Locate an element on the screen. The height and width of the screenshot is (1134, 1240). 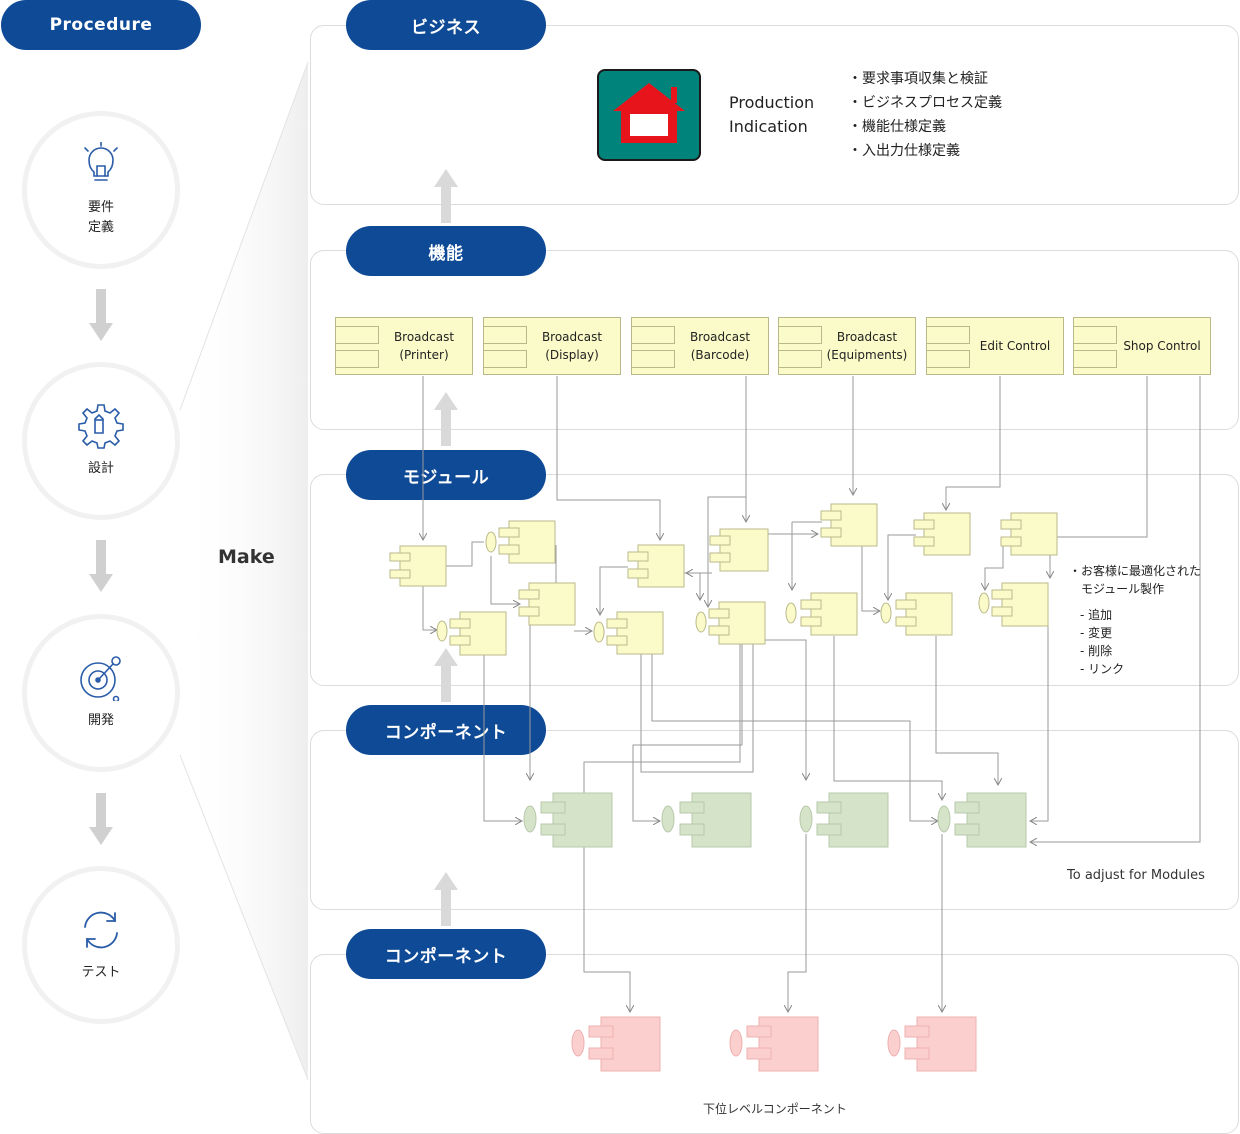
sub-component-note: 下位レベルコンポーネント is located at coordinates (775, 1109).